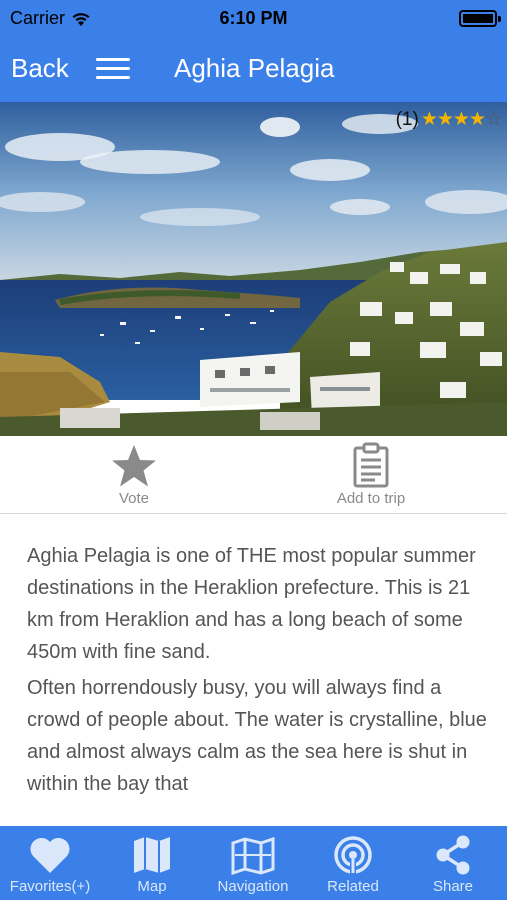 This screenshot has width=507, height=900. I want to click on navigation-bar: Back Aghia Pelagia, so click(253, 69).